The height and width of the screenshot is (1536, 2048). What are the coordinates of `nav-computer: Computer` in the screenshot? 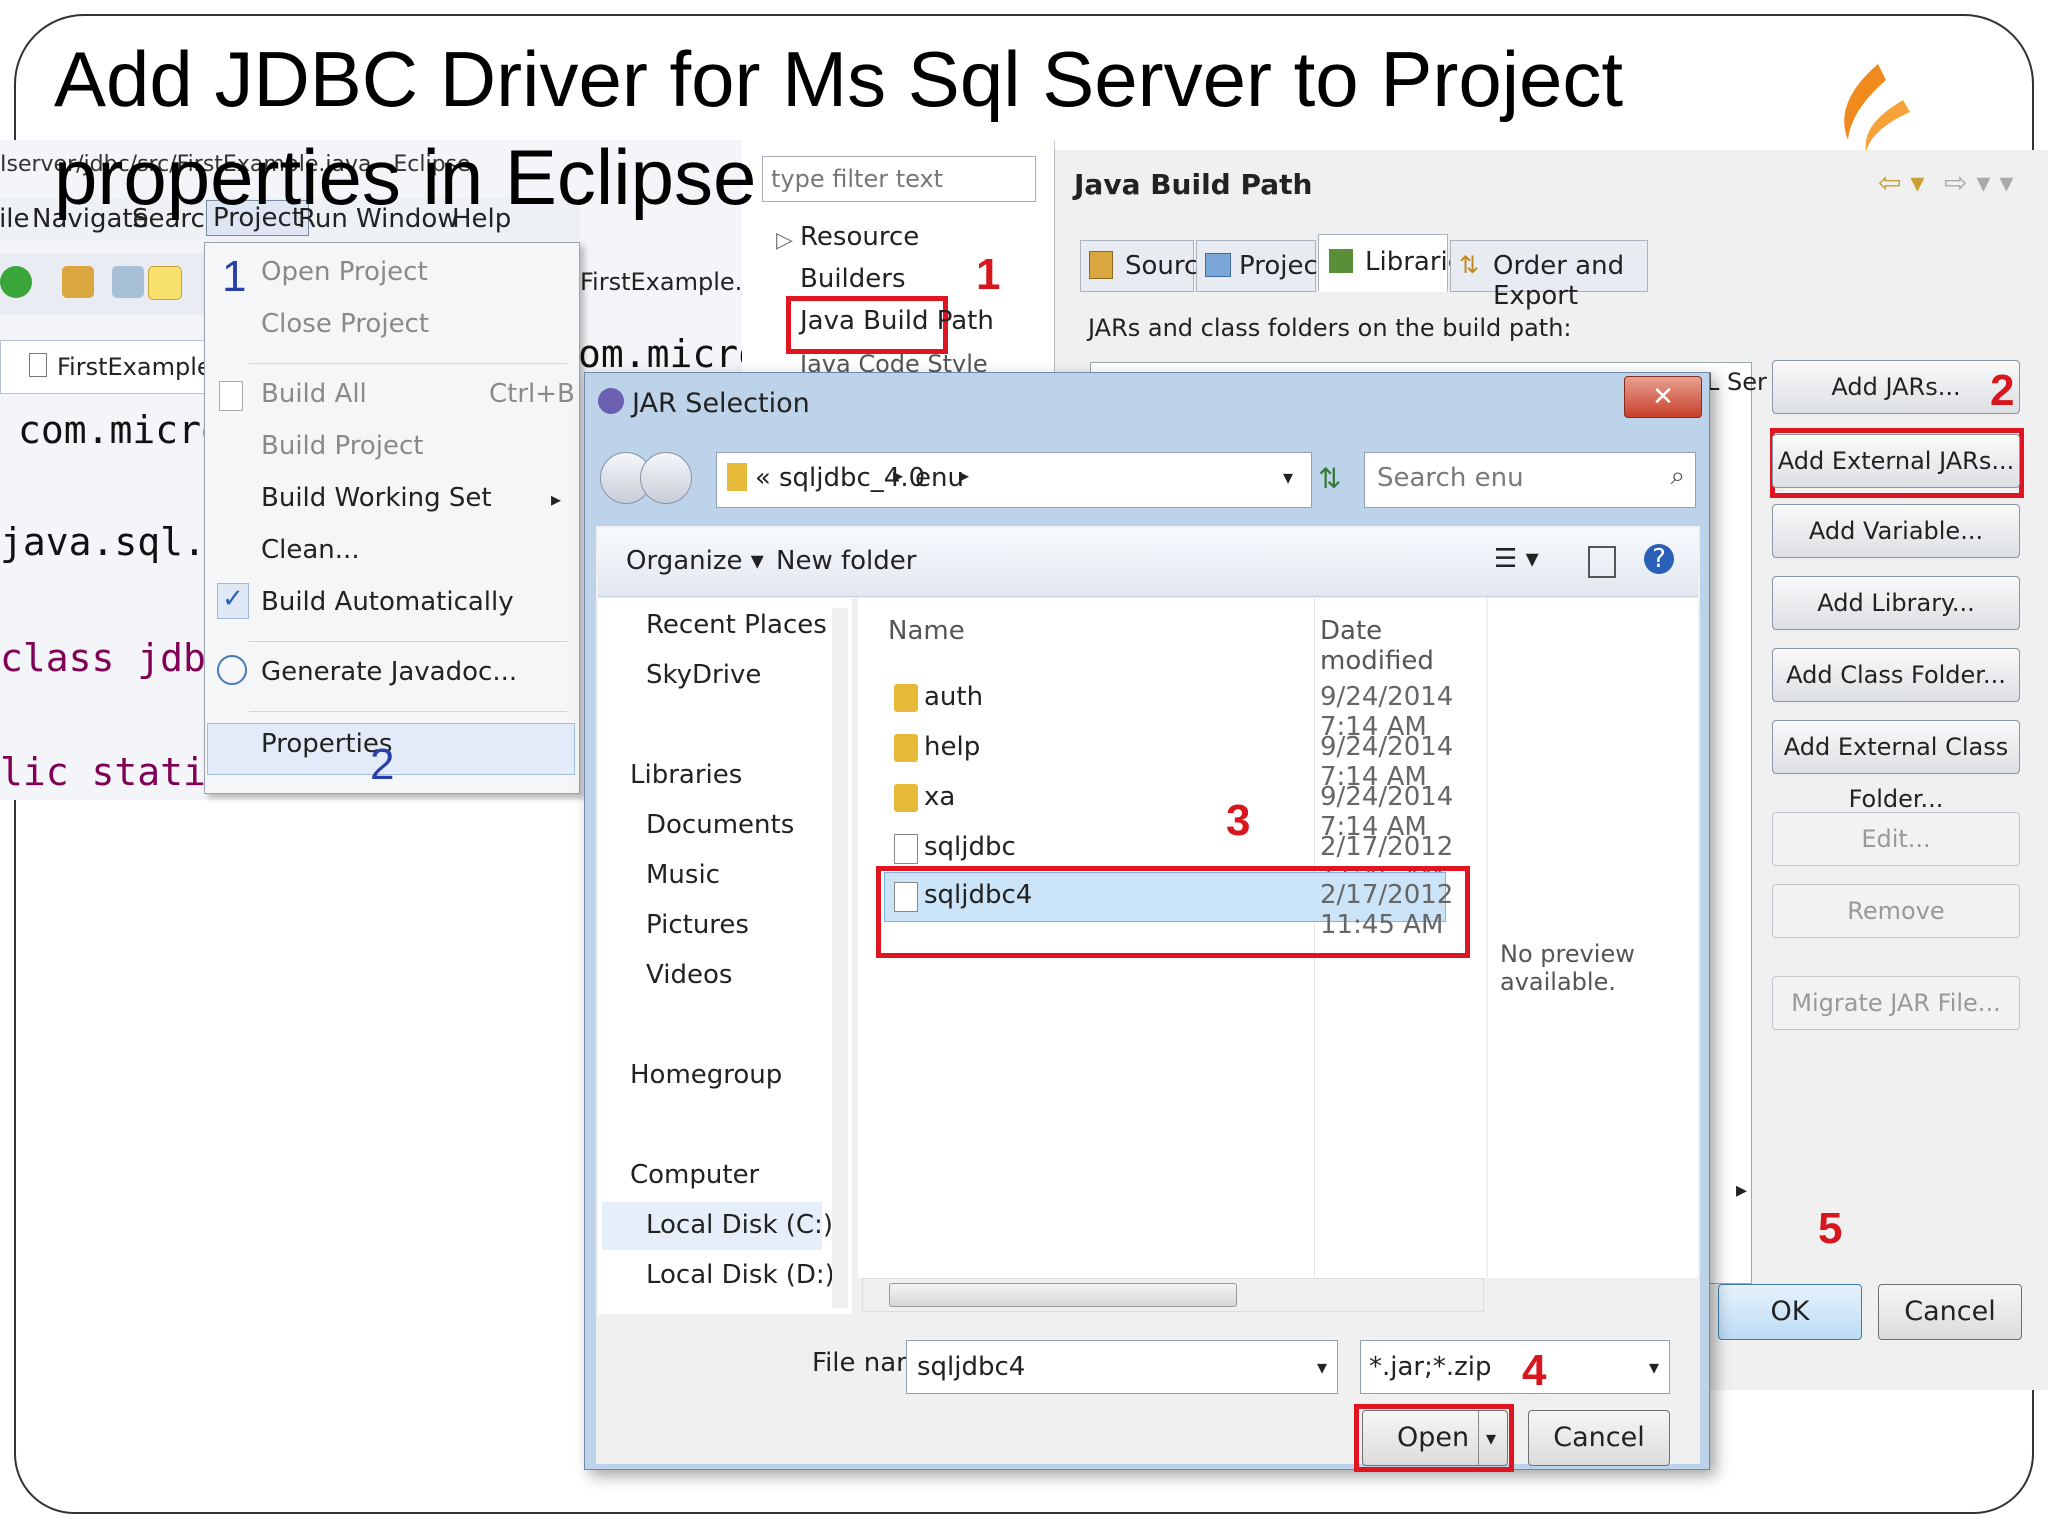 It's located at (694, 1175).